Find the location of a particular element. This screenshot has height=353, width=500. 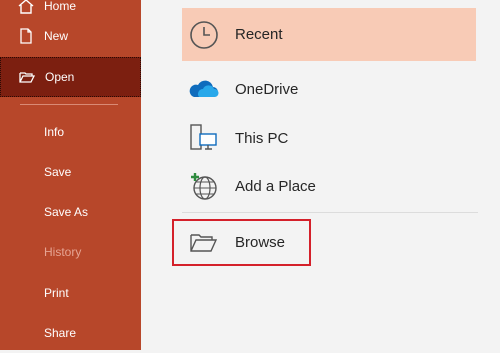

browse-highlight-outline is located at coordinates (241, 242).